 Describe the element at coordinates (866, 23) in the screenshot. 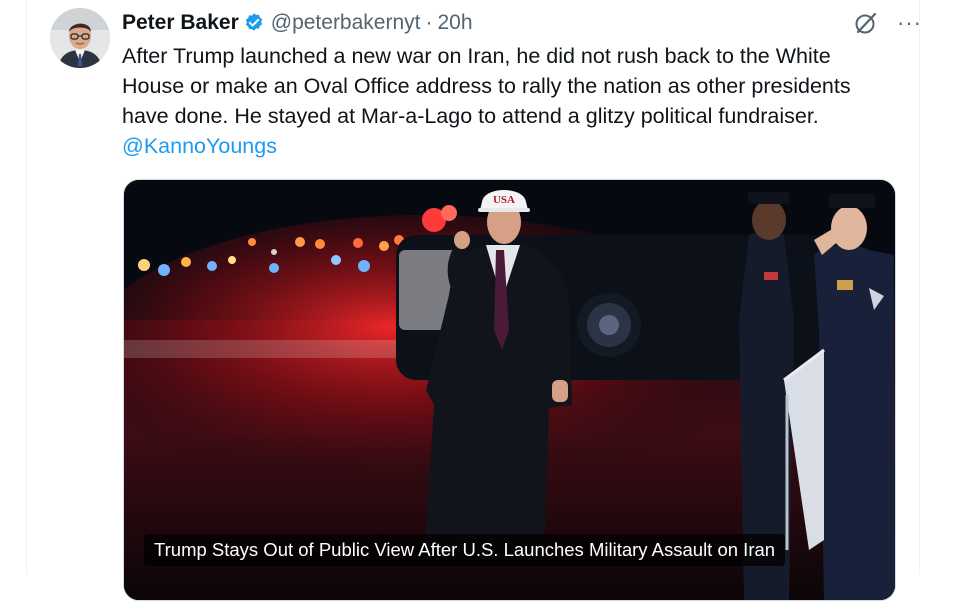

I see `grok-slash-icon` at that location.